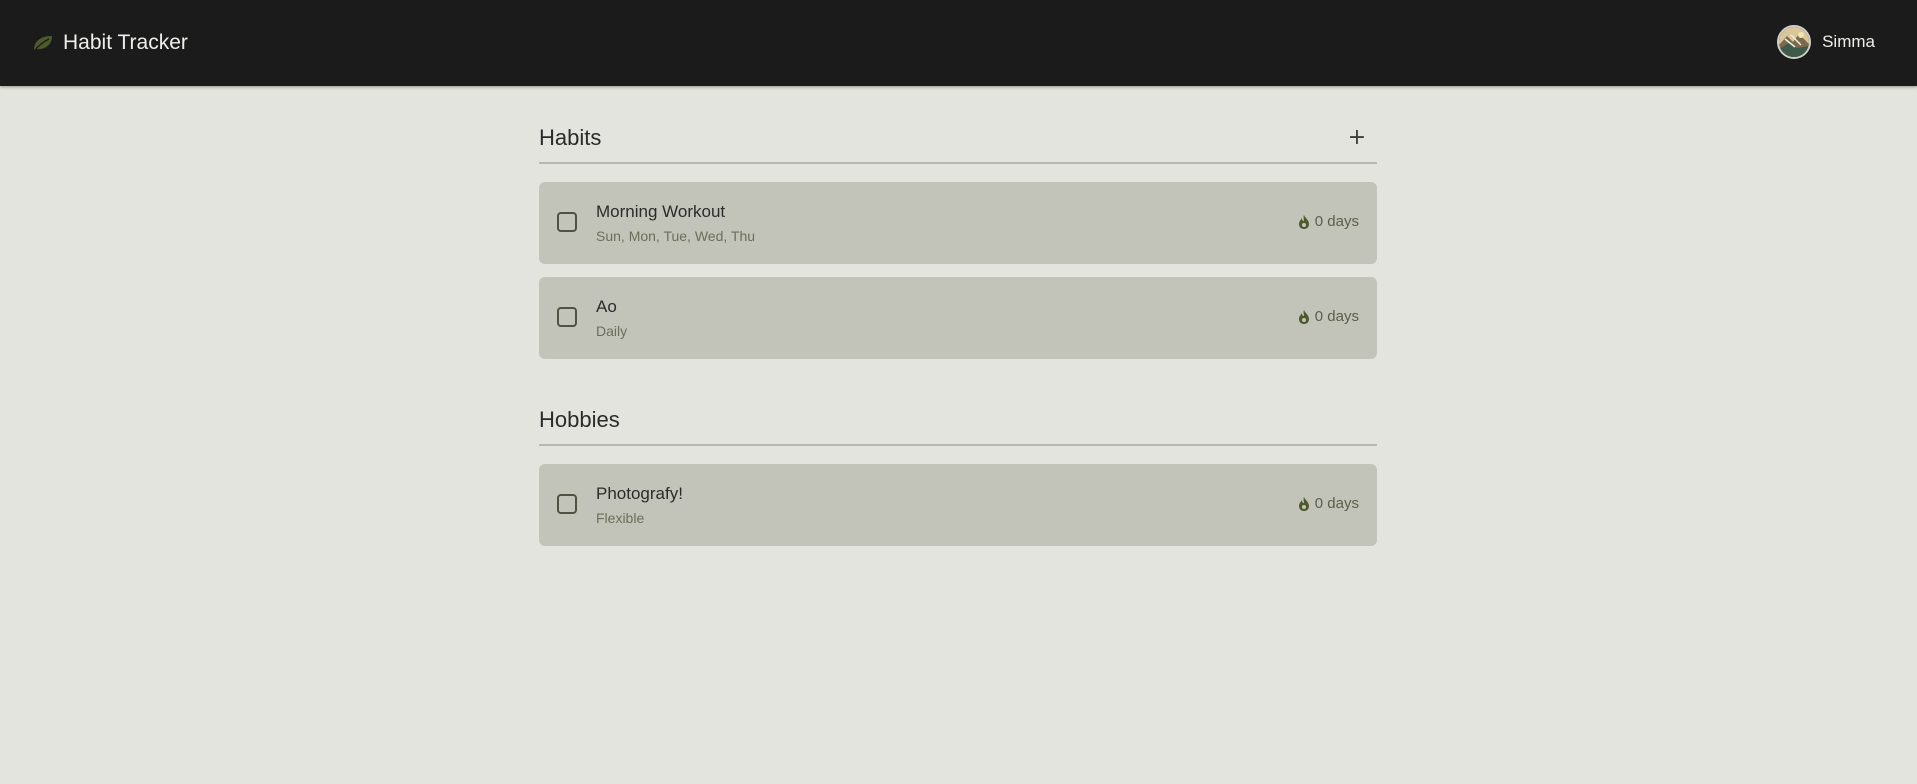 This screenshot has height=784, width=1917. Describe the element at coordinates (958, 505) in the screenshot. I see `habit-card: Photografy! Flexible 0 days` at that location.